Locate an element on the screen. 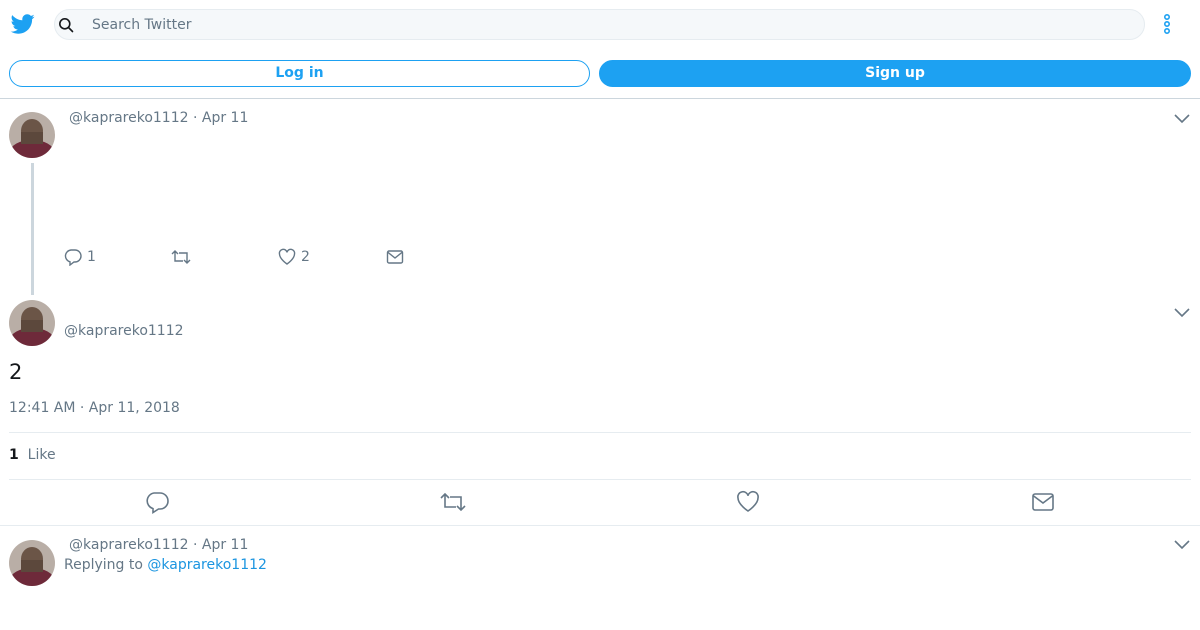 Image resolution: width=1200 pixels, height=630 pixels. header-divider is located at coordinates (600, 98).